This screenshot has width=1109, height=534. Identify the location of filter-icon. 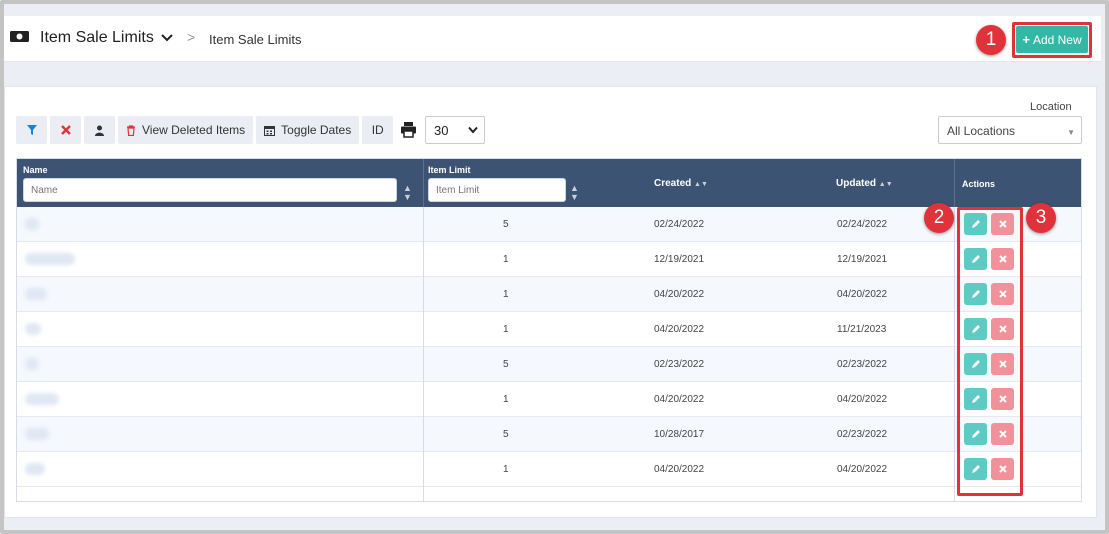
(31, 130).